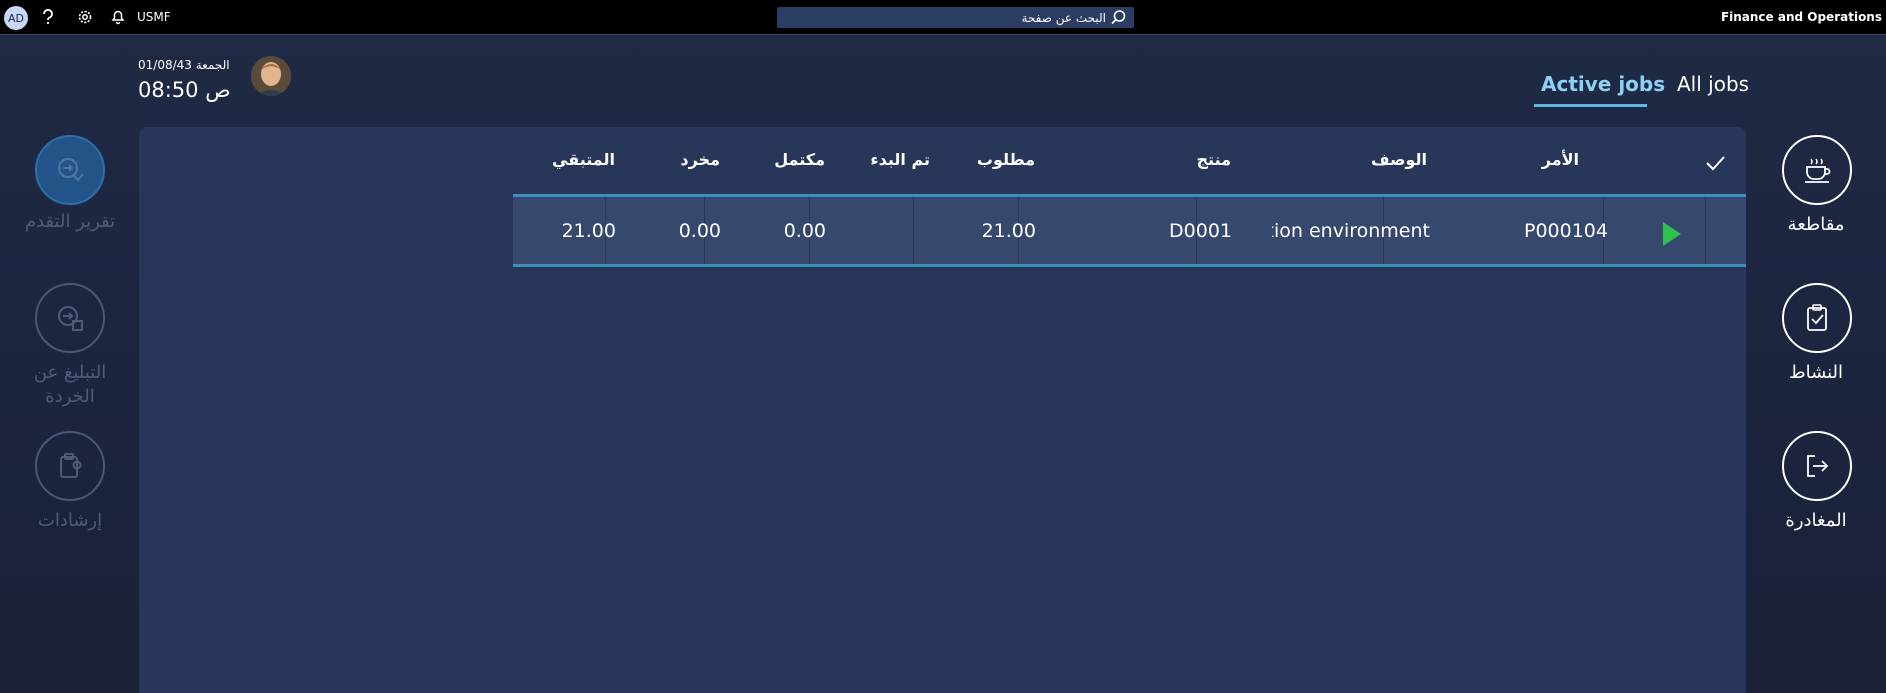 The height and width of the screenshot is (693, 1886). What do you see at coordinates (118, 17) in the screenshot?
I see `bell-icon` at bounding box center [118, 17].